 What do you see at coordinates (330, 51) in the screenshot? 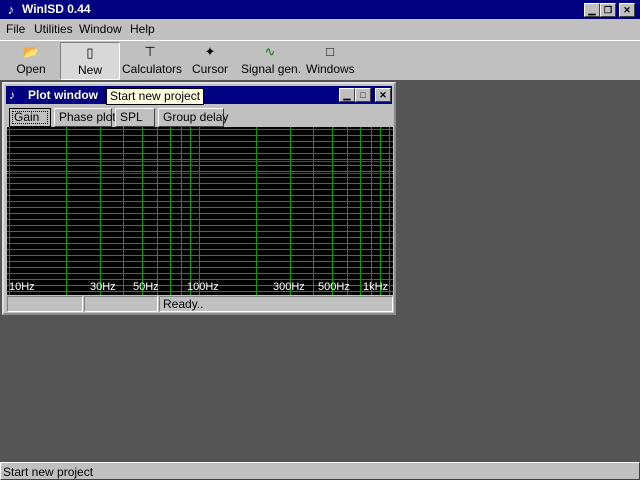
I see `windows-icon: □` at bounding box center [330, 51].